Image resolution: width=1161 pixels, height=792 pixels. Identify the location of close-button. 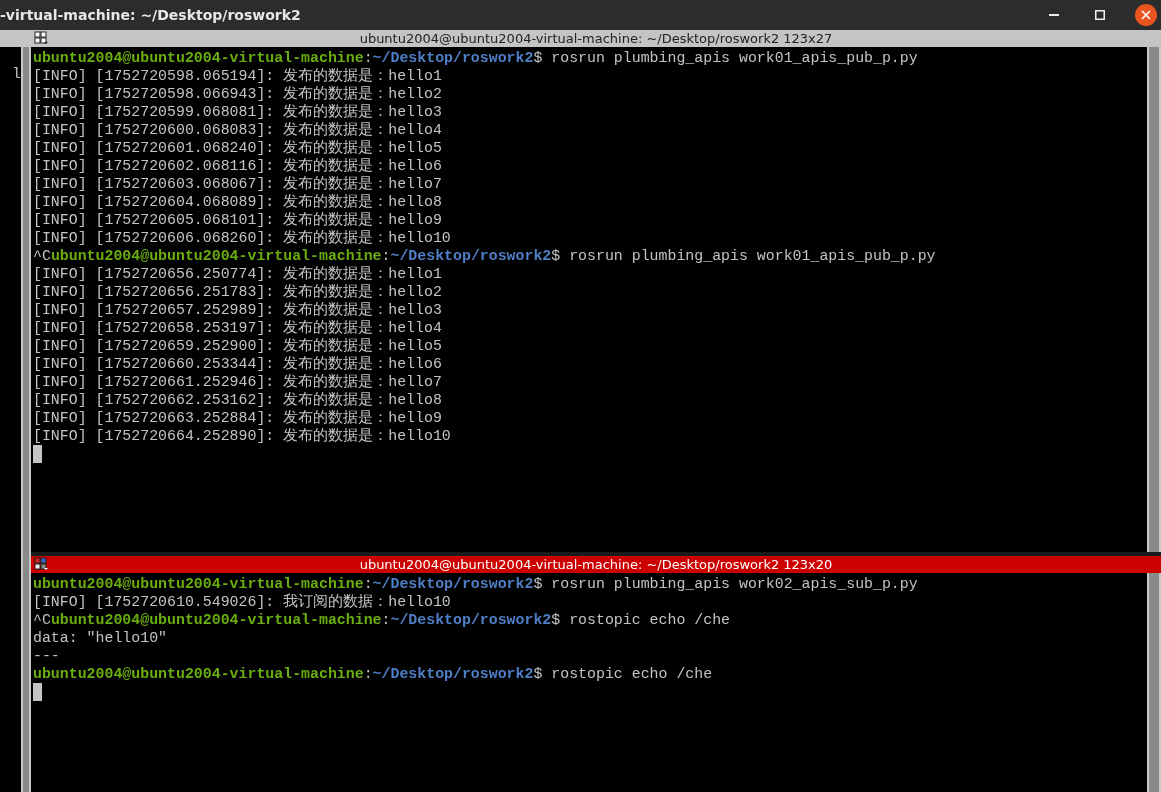
(1146, 15).